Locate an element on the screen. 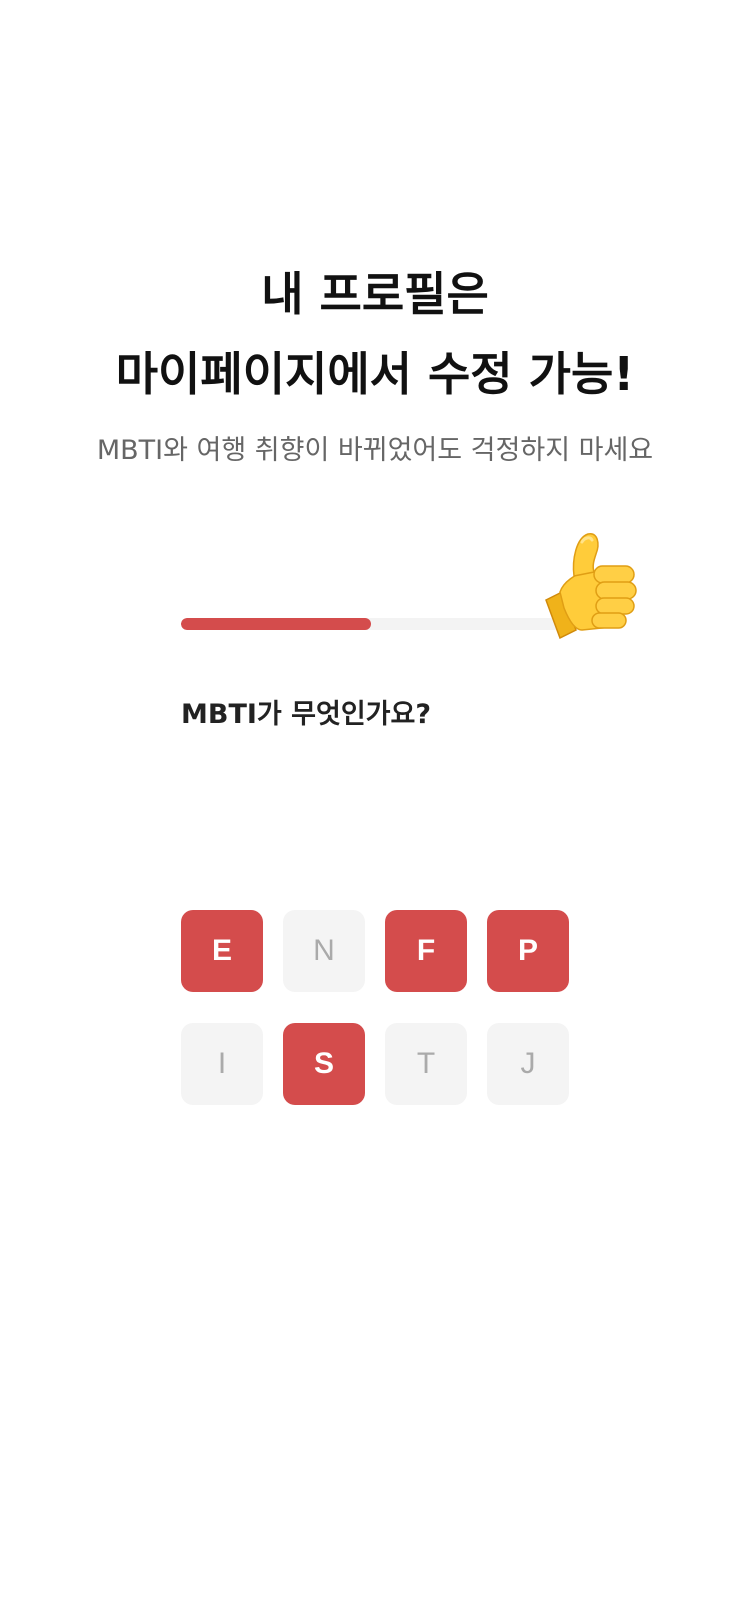 The width and height of the screenshot is (750, 1624). progress-bar-fill is located at coordinates (276, 624).